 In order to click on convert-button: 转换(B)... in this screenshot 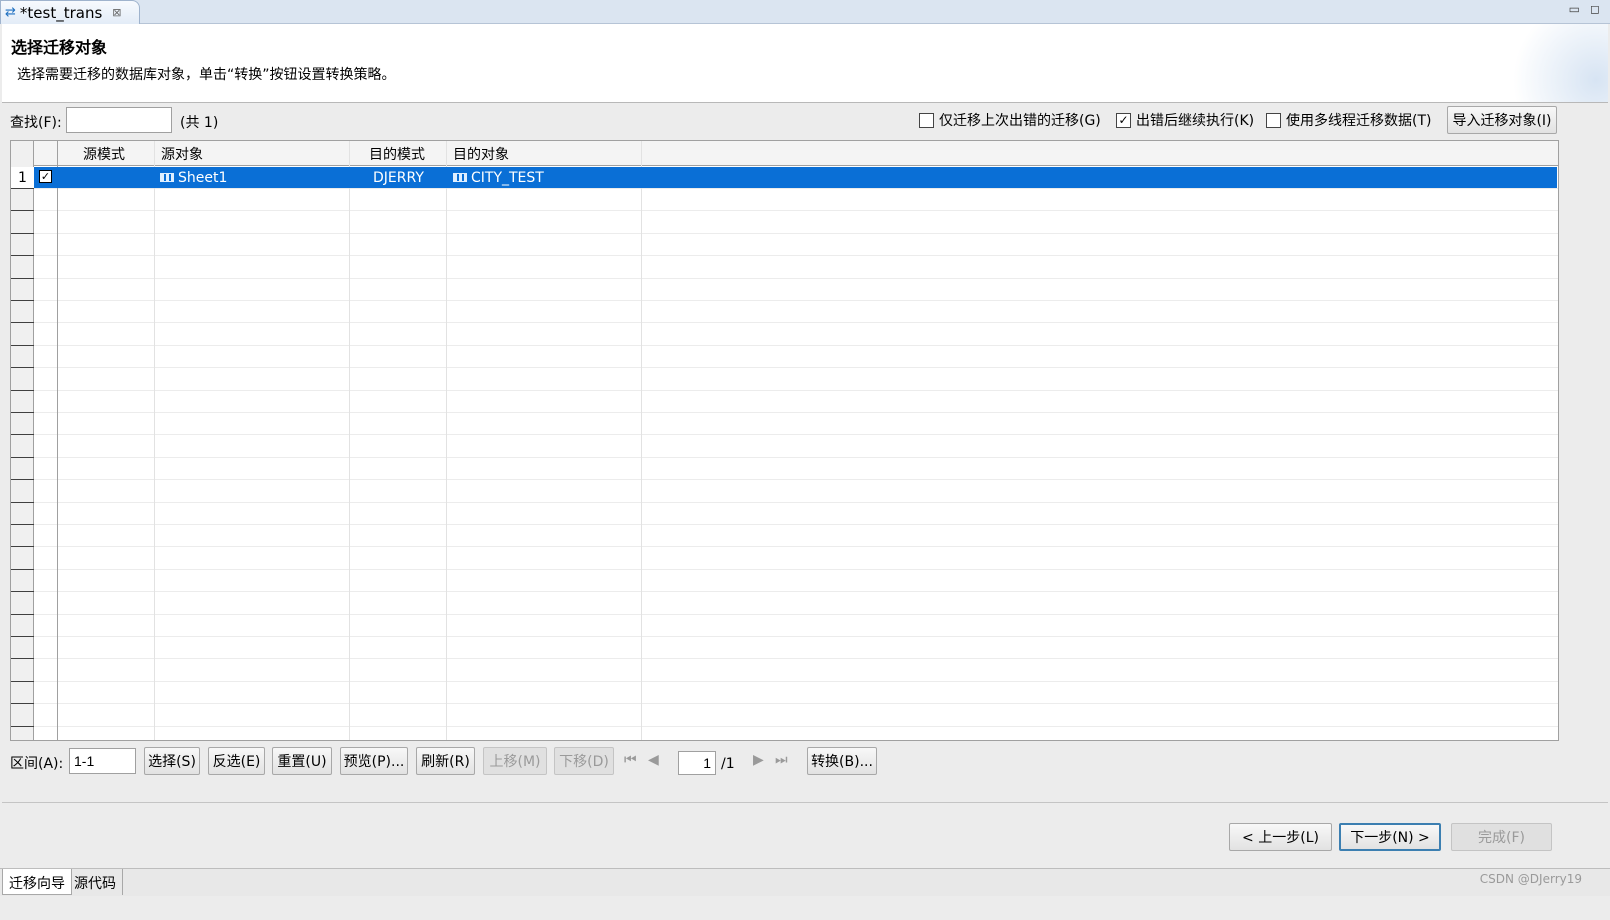, I will do `click(842, 761)`.